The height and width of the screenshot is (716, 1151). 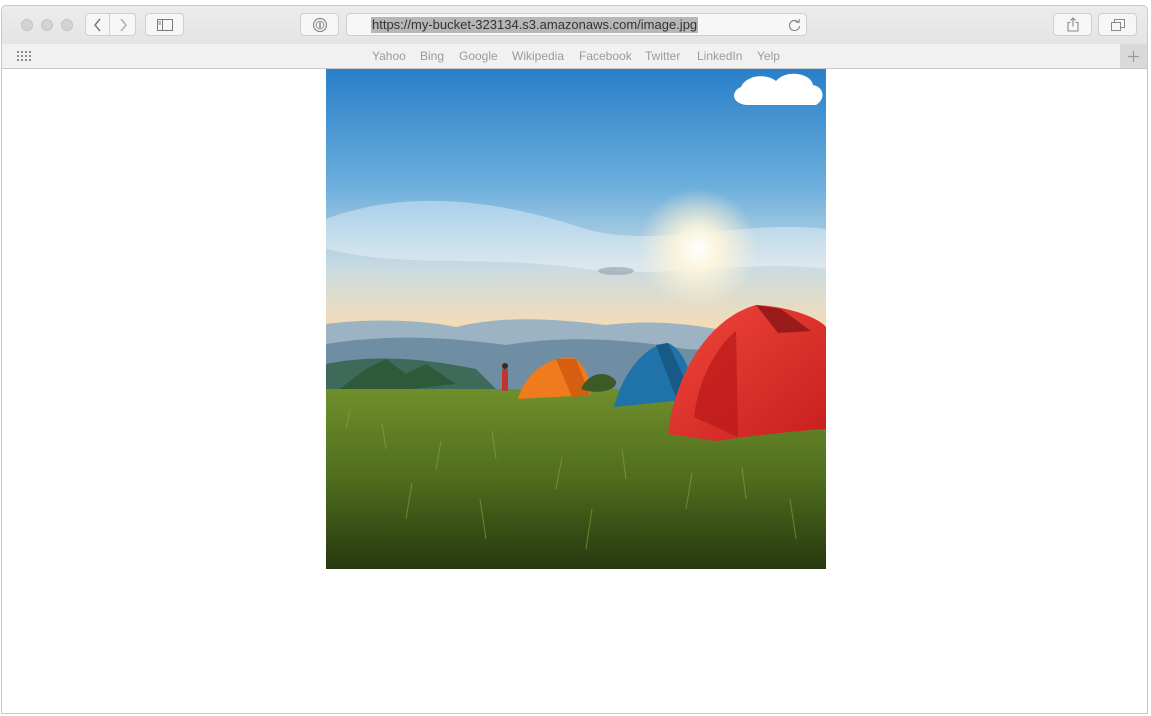 I want to click on minimize-window-icon, so click(x=47, y=25).